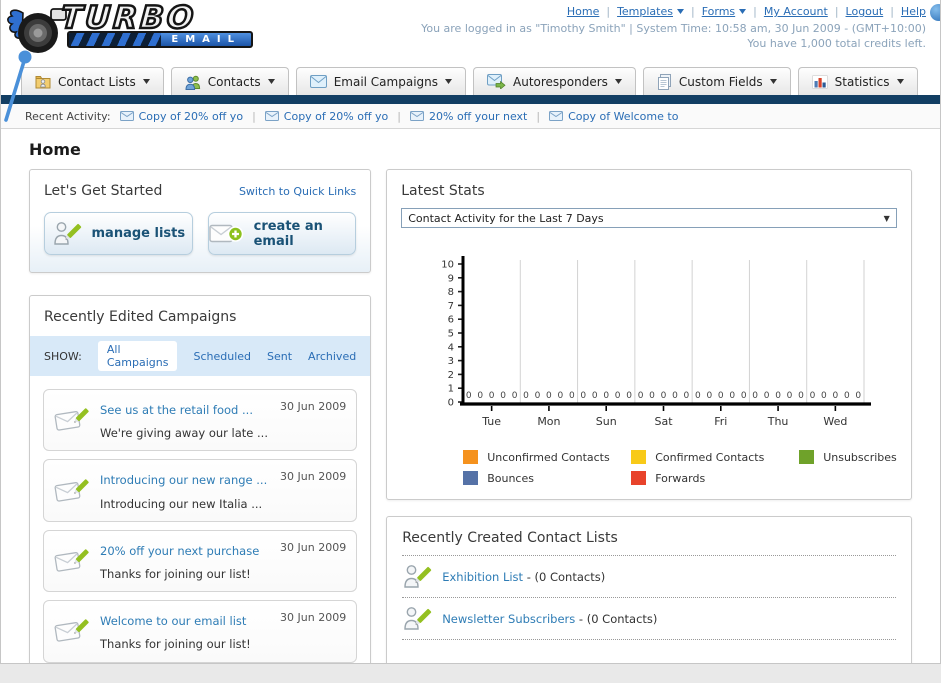 The height and width of the screenshot is (683, 941). What do you see at coordinates (649, 218) in the screenshot?
I see `stats-period-dropdown: Contact Activity for the Last 7 Days ▼` at bounding box center [649, 218].